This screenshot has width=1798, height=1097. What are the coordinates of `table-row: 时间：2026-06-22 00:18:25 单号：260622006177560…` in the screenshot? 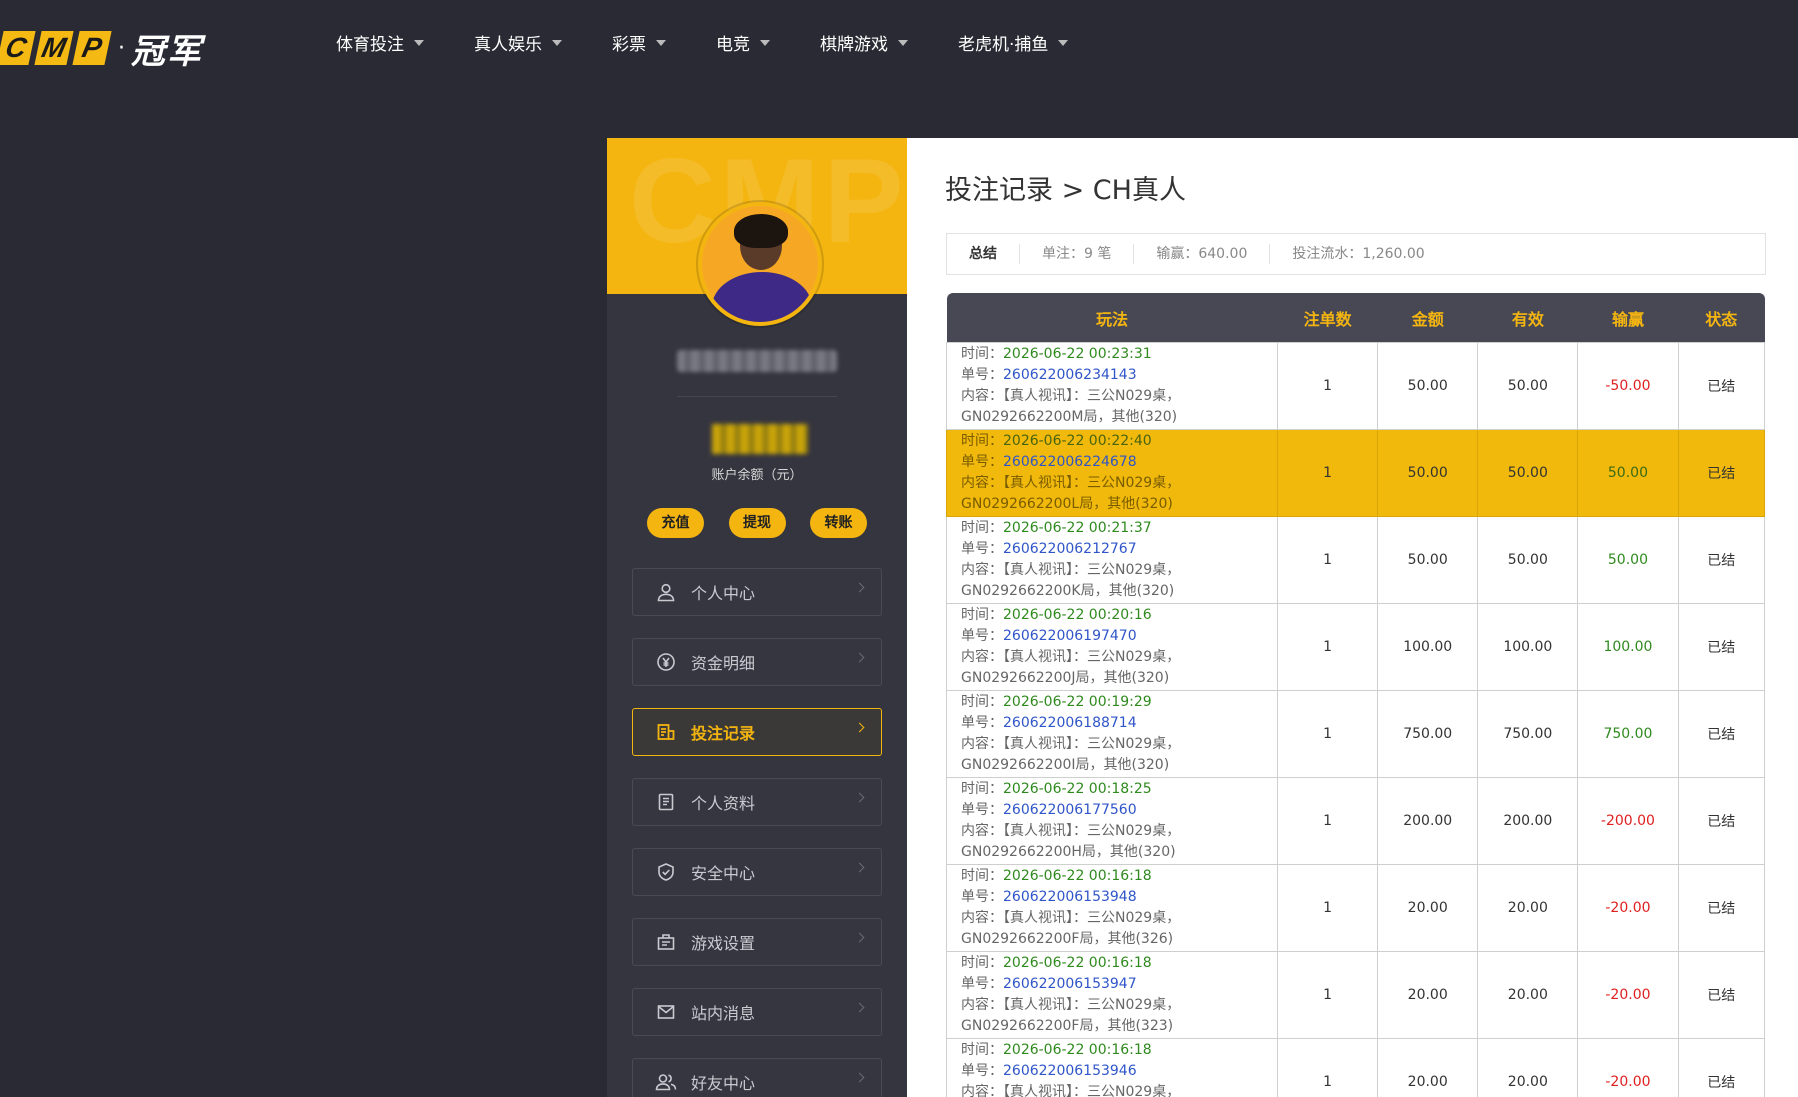 It's located at (1355, 821).